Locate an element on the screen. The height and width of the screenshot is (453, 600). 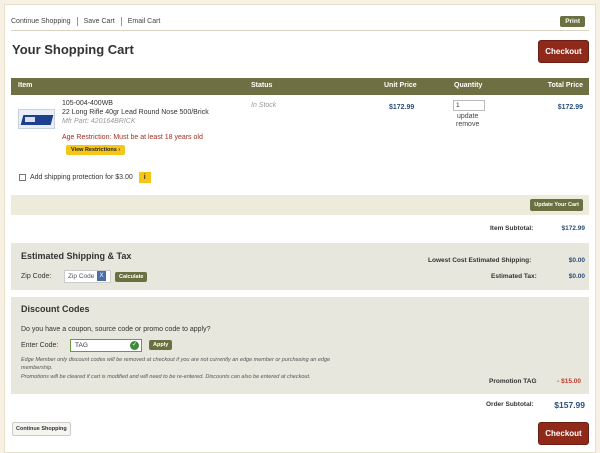
mfr-part: Mfr Part: 420164BRICK is located at coordinates (99, 121).